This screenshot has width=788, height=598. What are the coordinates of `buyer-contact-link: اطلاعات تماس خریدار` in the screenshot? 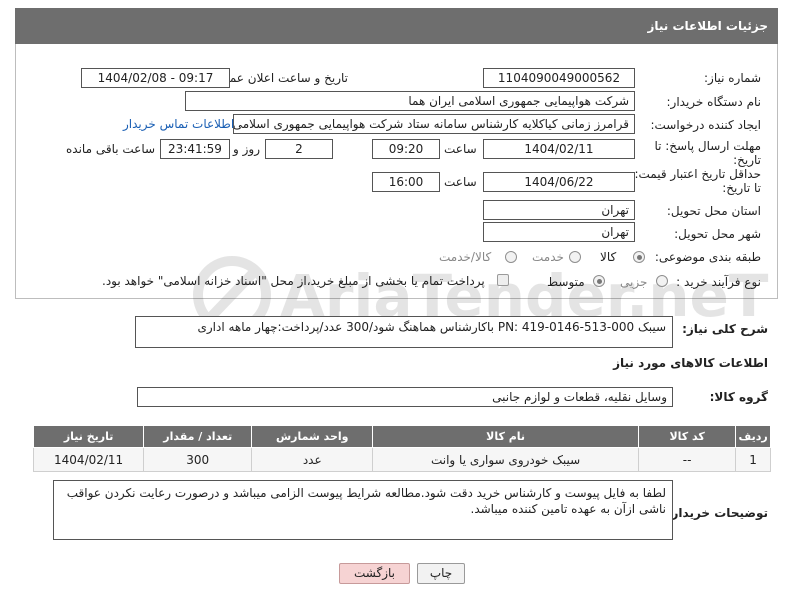 It's located at (178, 124).